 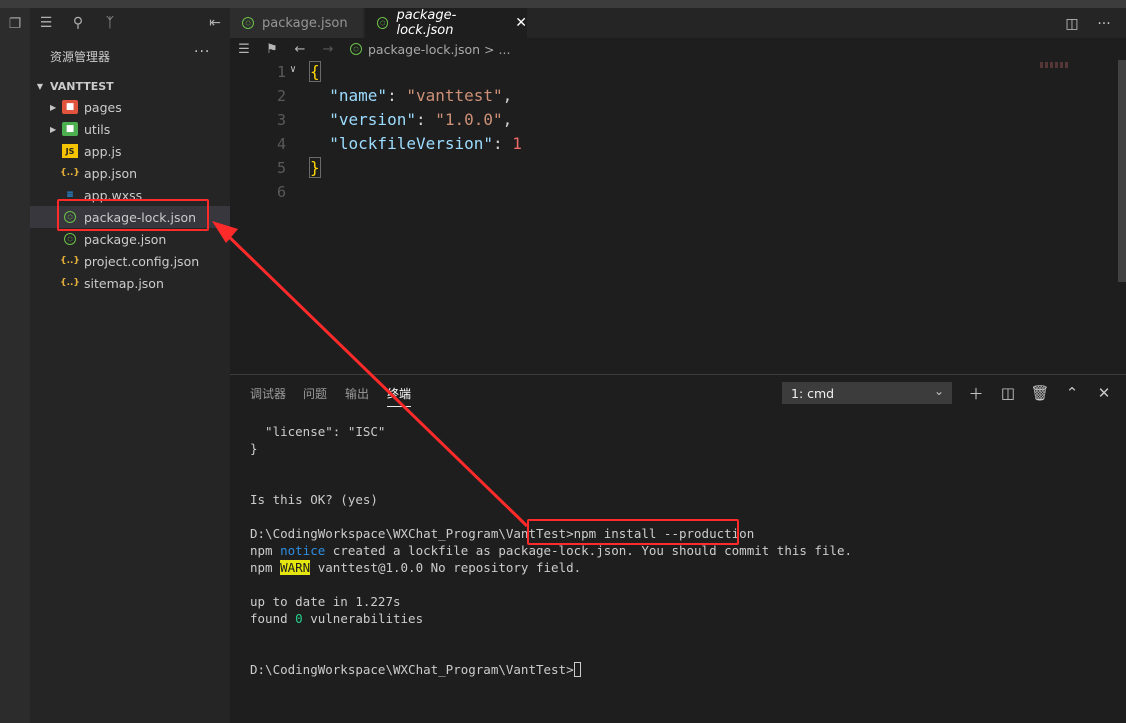 I want to click on chevron-down-icon: ⌄, so click(x=938, y=391).